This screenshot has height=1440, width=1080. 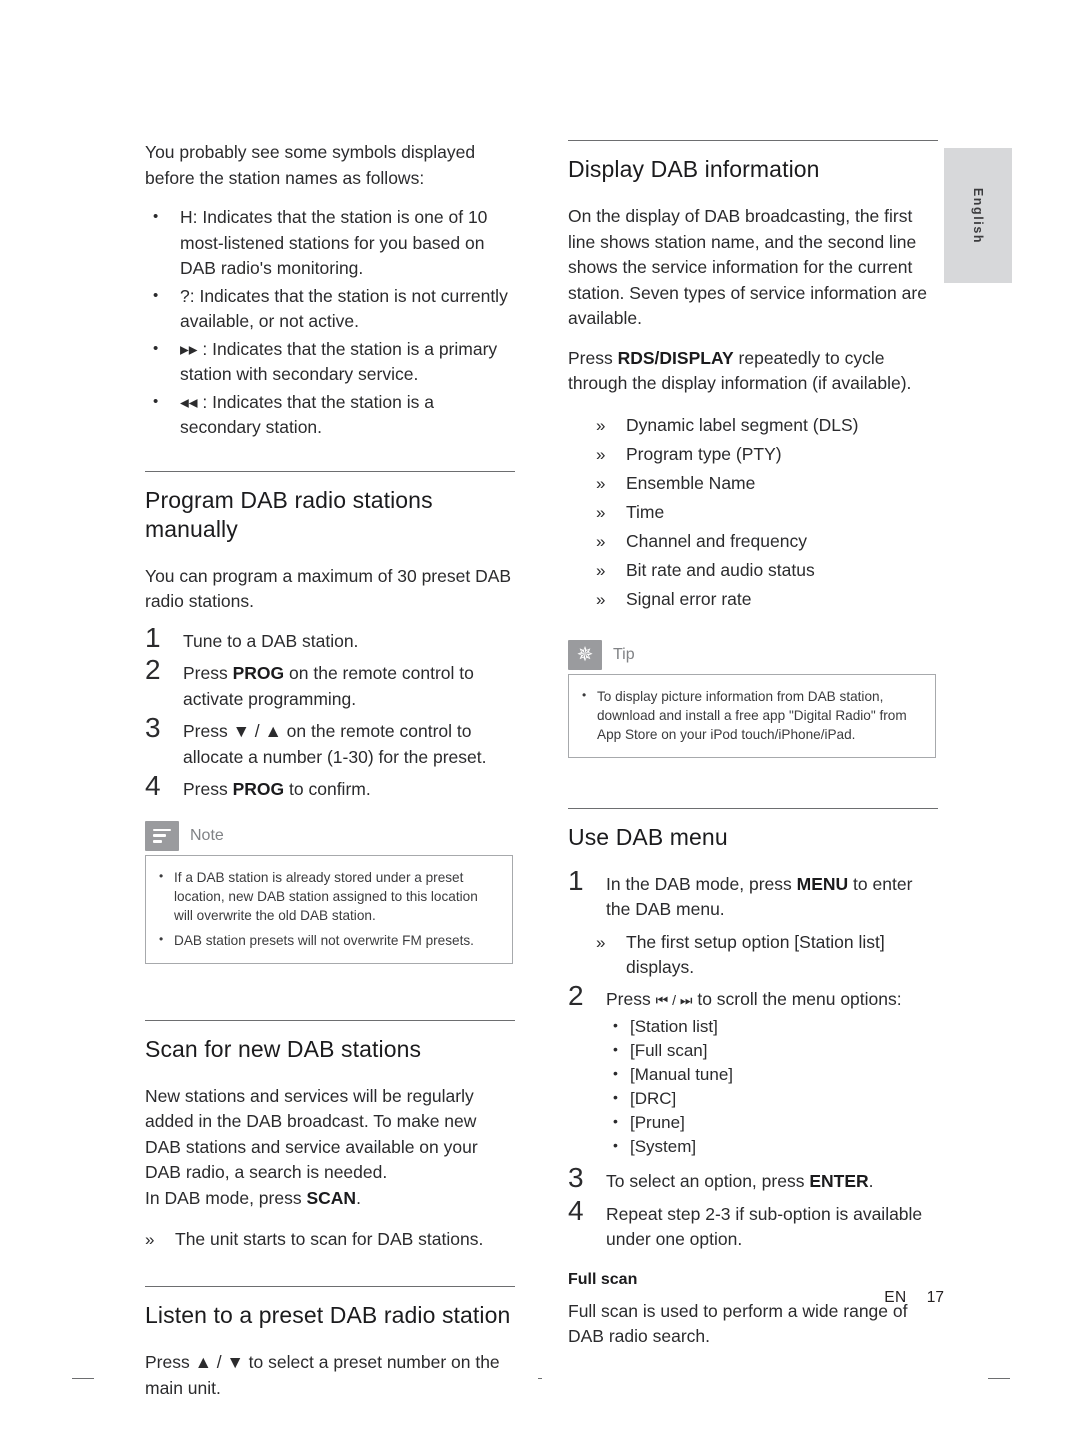 I want to click on list-item: Signal error rate, so click(x=753, y=599).